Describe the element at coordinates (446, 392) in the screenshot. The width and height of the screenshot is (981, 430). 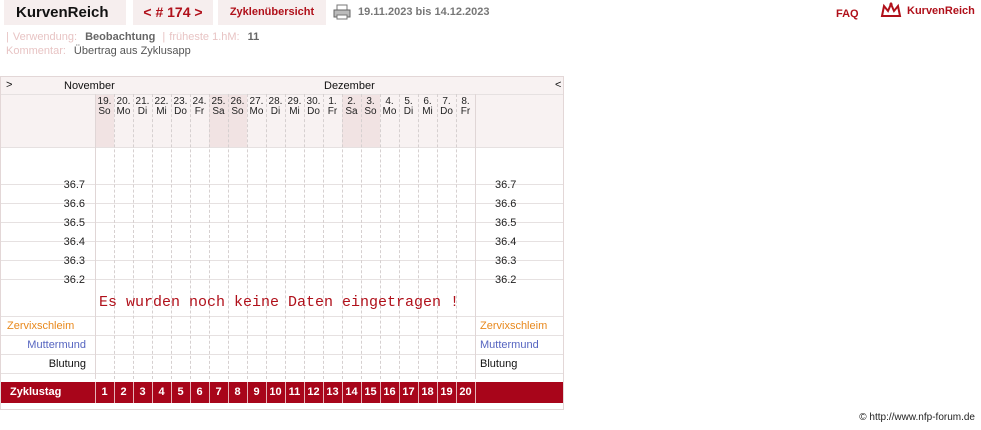
I see `cycle-day-number: 19` at that location.